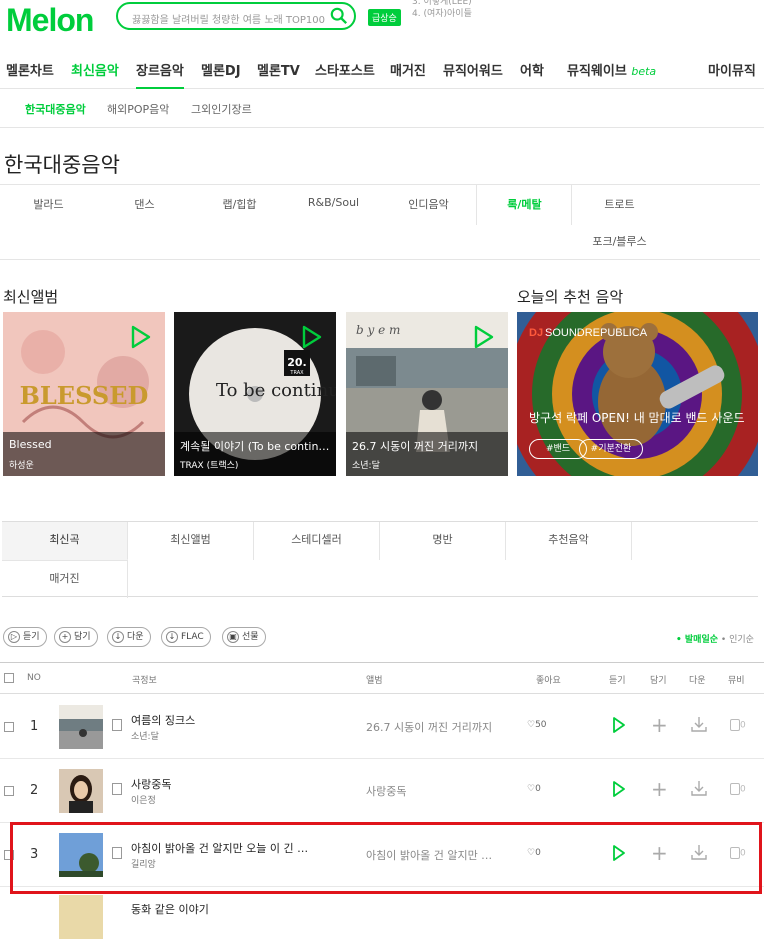 The width and height of the screenshot is (764, 951). Describe the element at coordinates (129, 637) in the screenshot. I see `download-button: ↓ 다운` at that location.